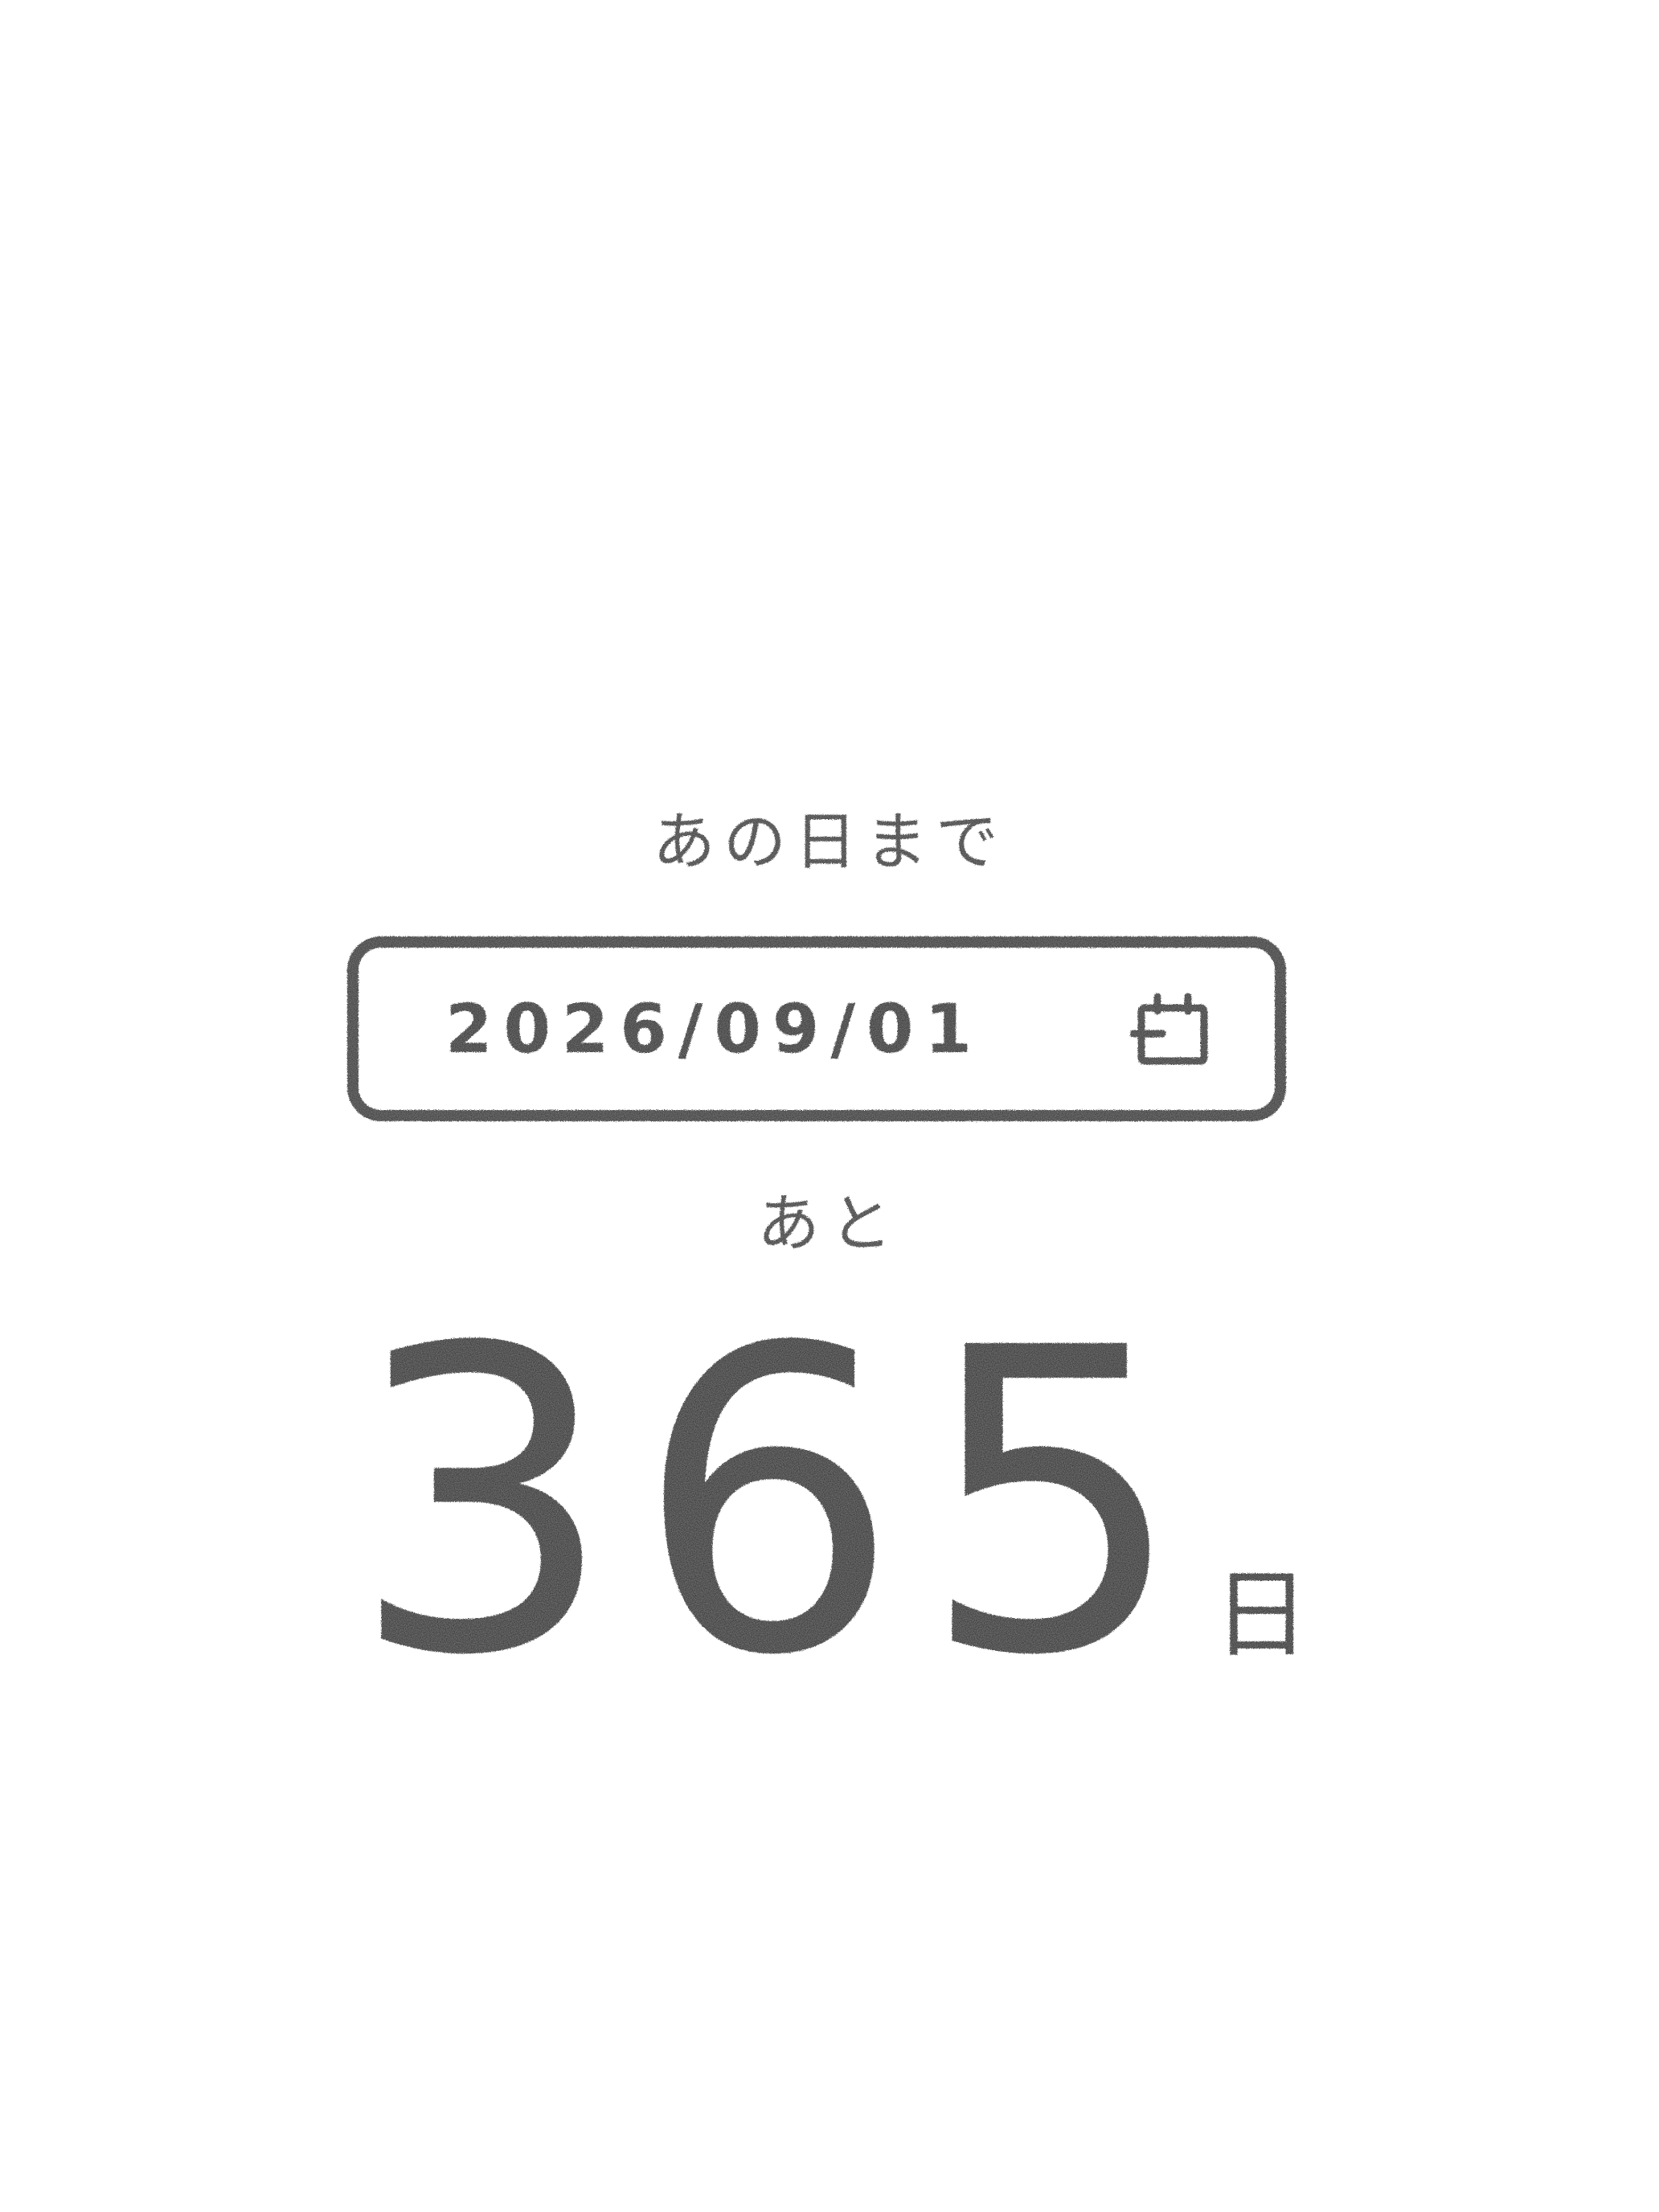  Describe the element at coordinates (1261, 1615) in the screenshot. I see `days-unit: 日` at that location.